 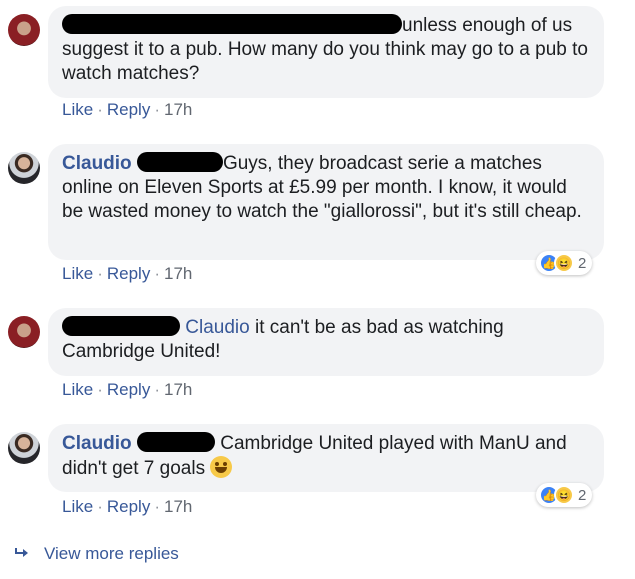 What do you see at coordinates (217, 327) in the screenshot?
I see `mention-link: Claudio` at bounding box center [217, 327].